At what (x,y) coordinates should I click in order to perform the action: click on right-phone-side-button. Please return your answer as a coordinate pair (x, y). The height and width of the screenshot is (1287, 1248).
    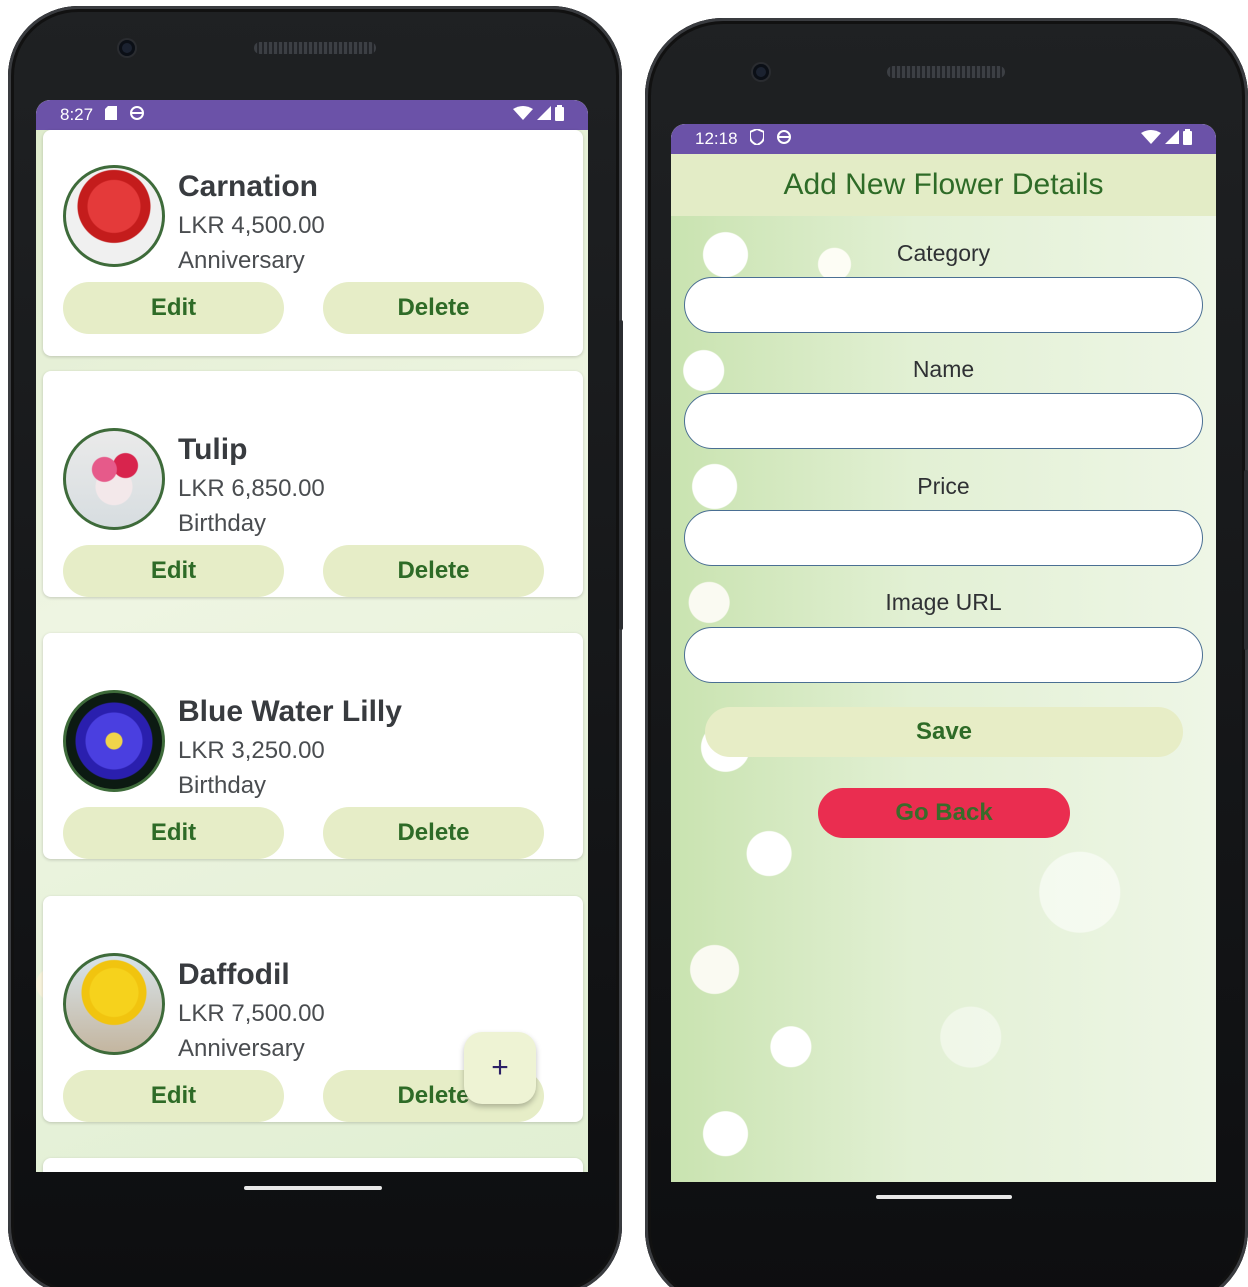
    Looking at the image, I should click on (1246, 560).